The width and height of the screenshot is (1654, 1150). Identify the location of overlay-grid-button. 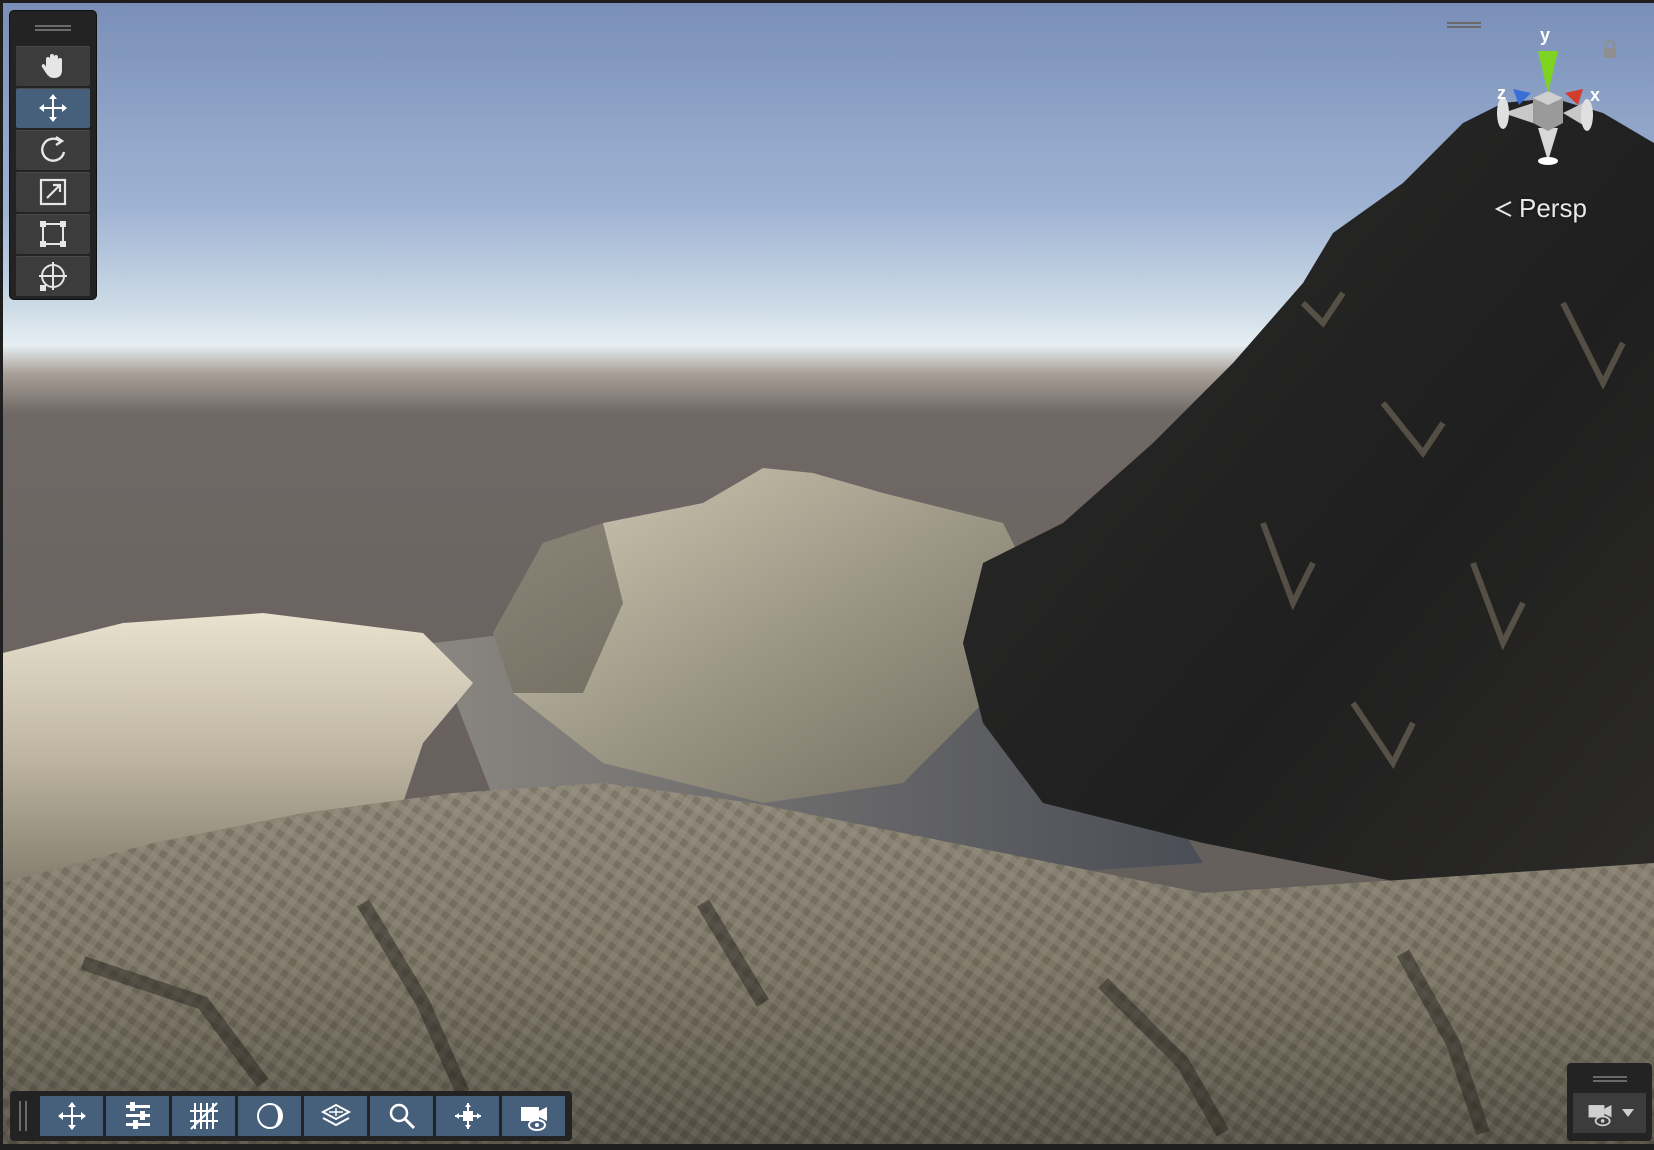
(203, 1116).